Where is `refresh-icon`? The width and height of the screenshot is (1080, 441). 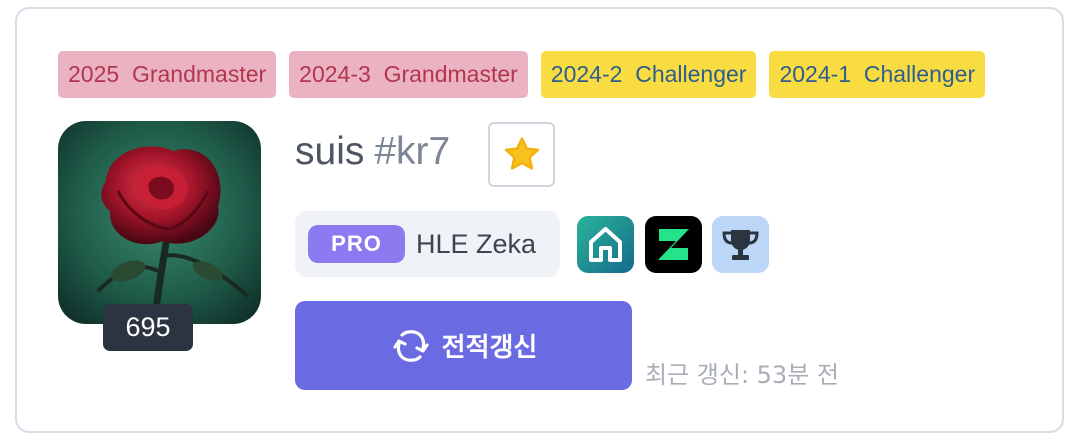 refresh-icon is located at coordinates (411, 345).